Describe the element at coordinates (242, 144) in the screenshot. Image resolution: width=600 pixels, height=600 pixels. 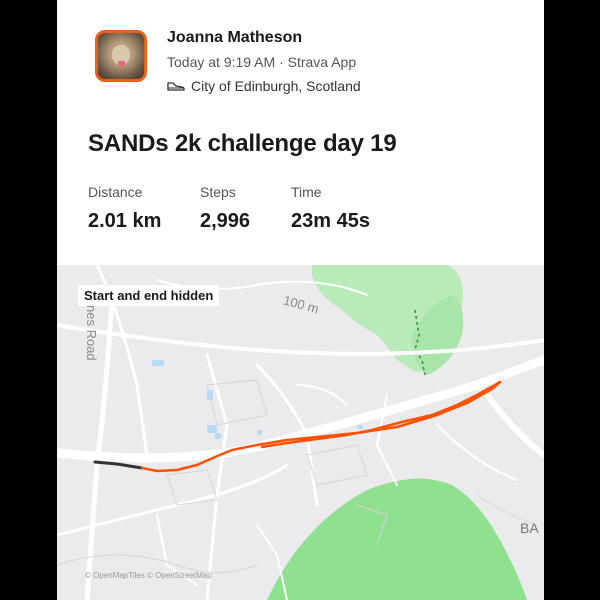
I see `activity-title: SANDs 2k challenge day 19` at that location.